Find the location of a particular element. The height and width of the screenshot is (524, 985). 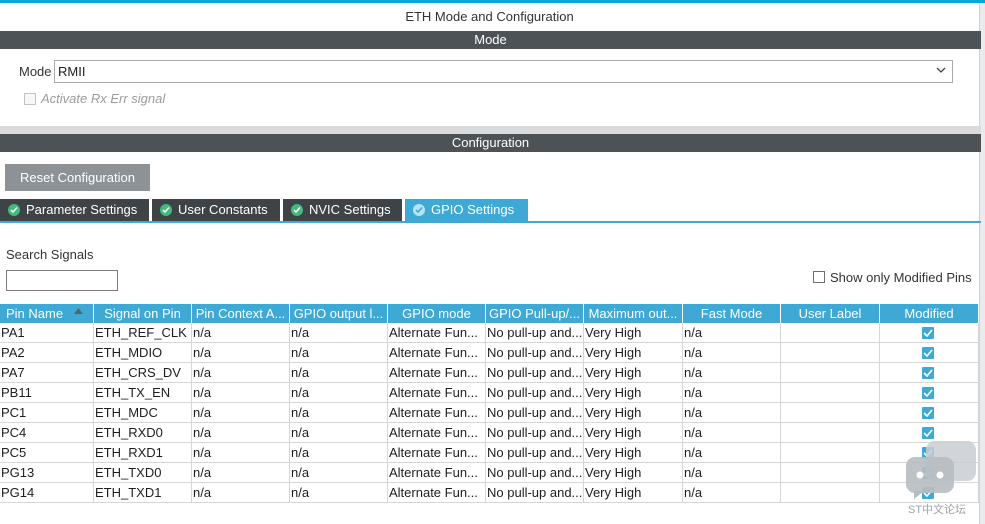

tabs-underline is located at coordinates (490, 222).